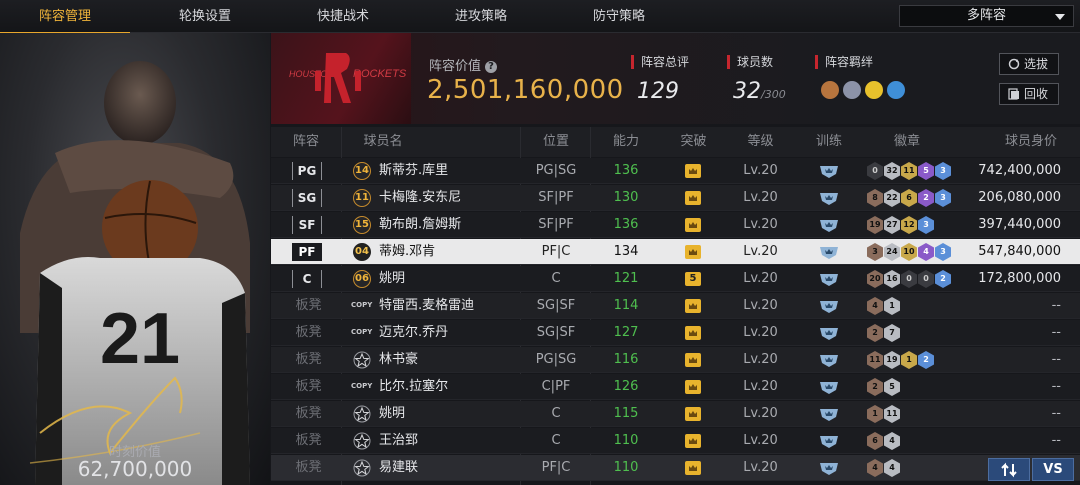  Describe the element at coordinates (675, 306) in the screenshot. I see `table-row: 板凳 COPY 特雷西.麦格雷迪 SG|SF 114 Lv.20 4 1 --` at that location.